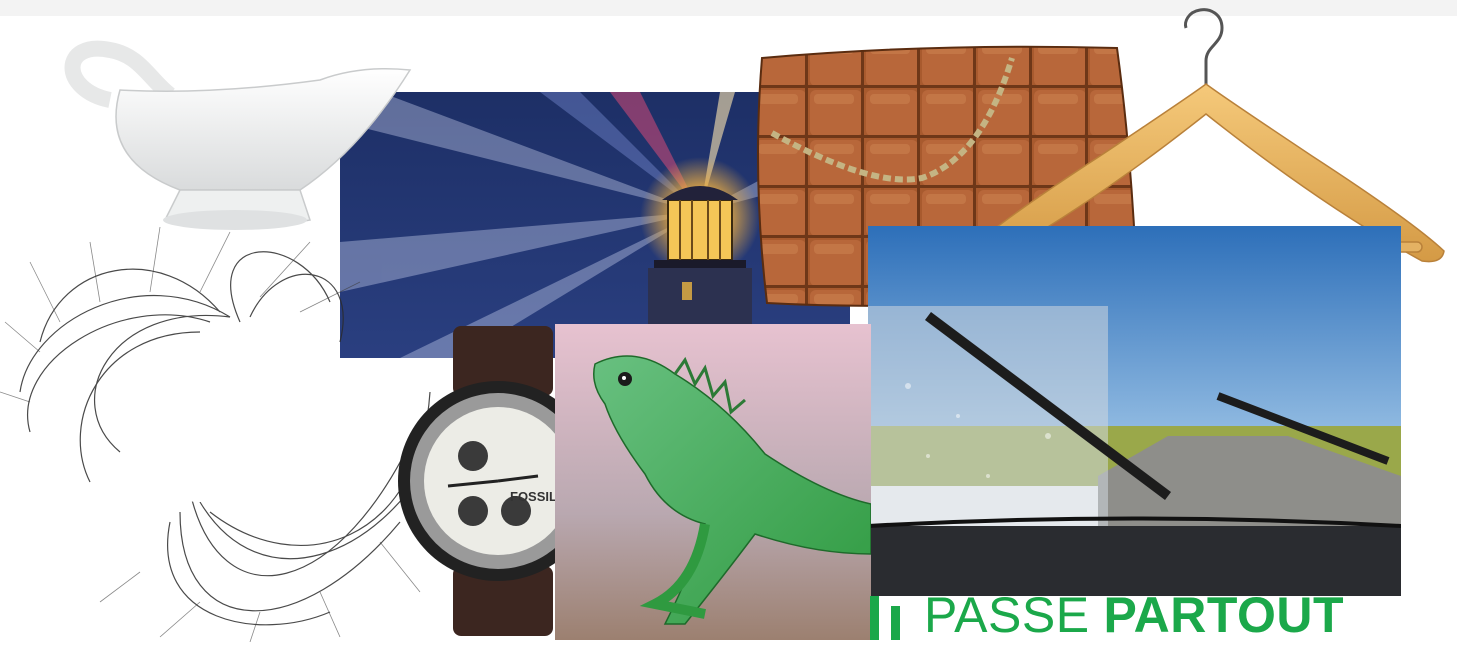 This screenshot has width=1457, height=645. I want to click on logo-word-passe: PASSE, so click(1007, 615).